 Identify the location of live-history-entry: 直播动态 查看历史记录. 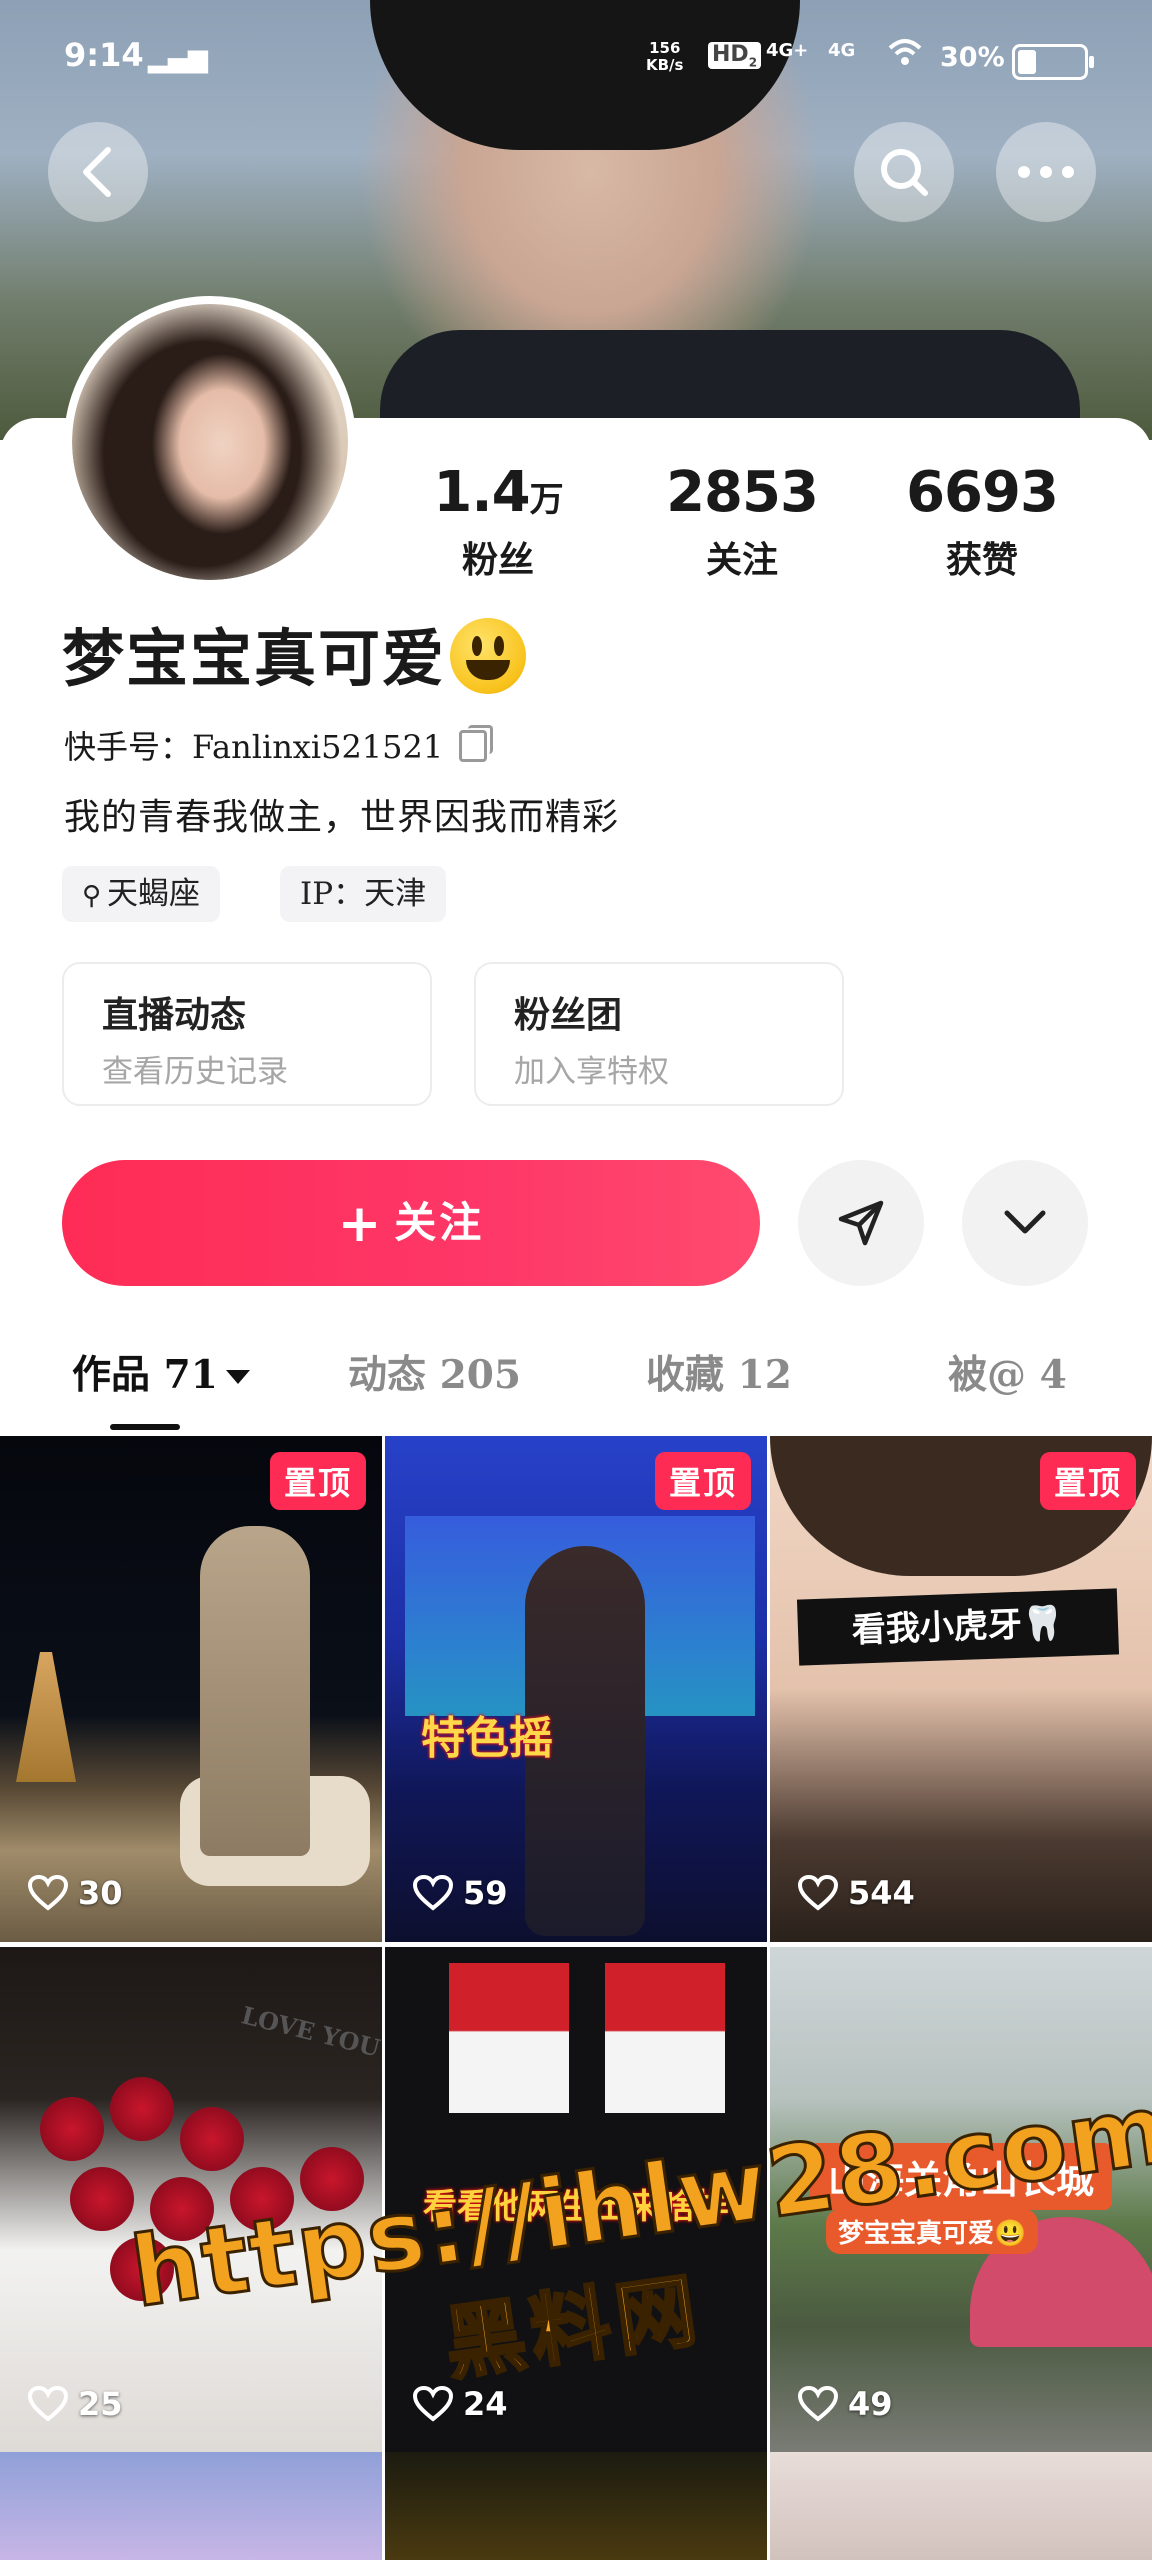
(247, 1034).